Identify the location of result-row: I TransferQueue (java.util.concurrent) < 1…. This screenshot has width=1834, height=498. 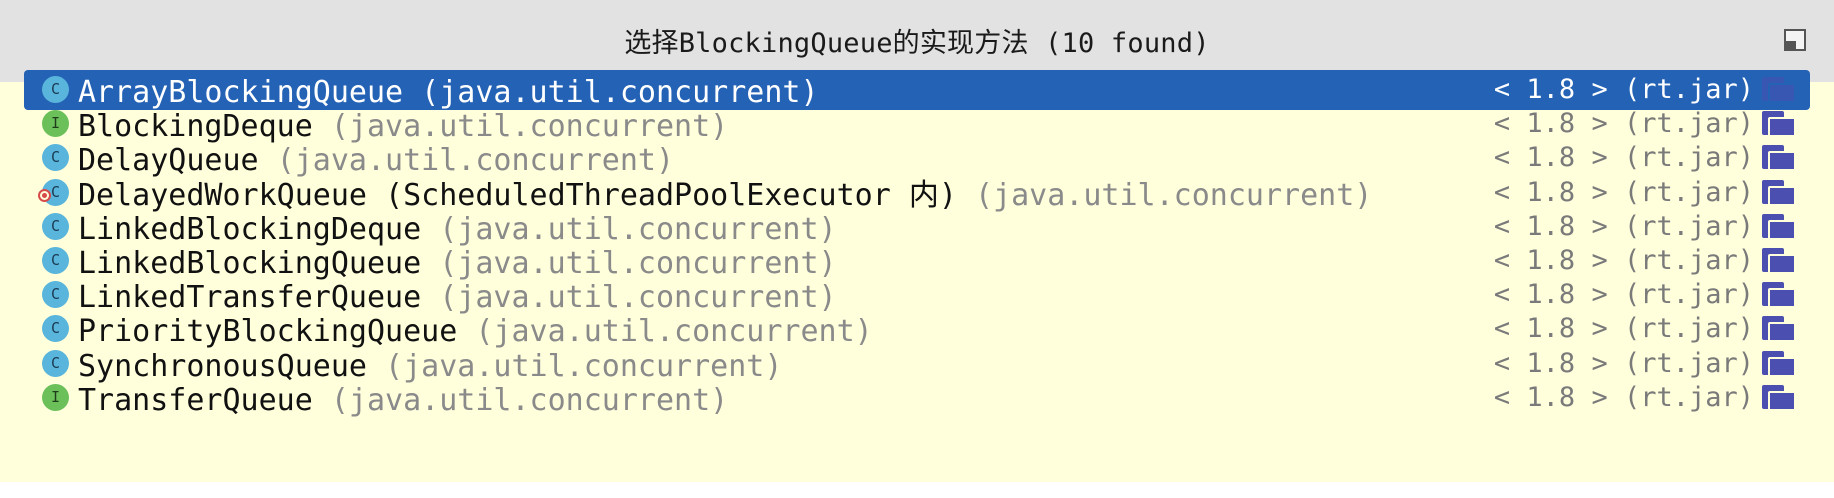
(917, 398).